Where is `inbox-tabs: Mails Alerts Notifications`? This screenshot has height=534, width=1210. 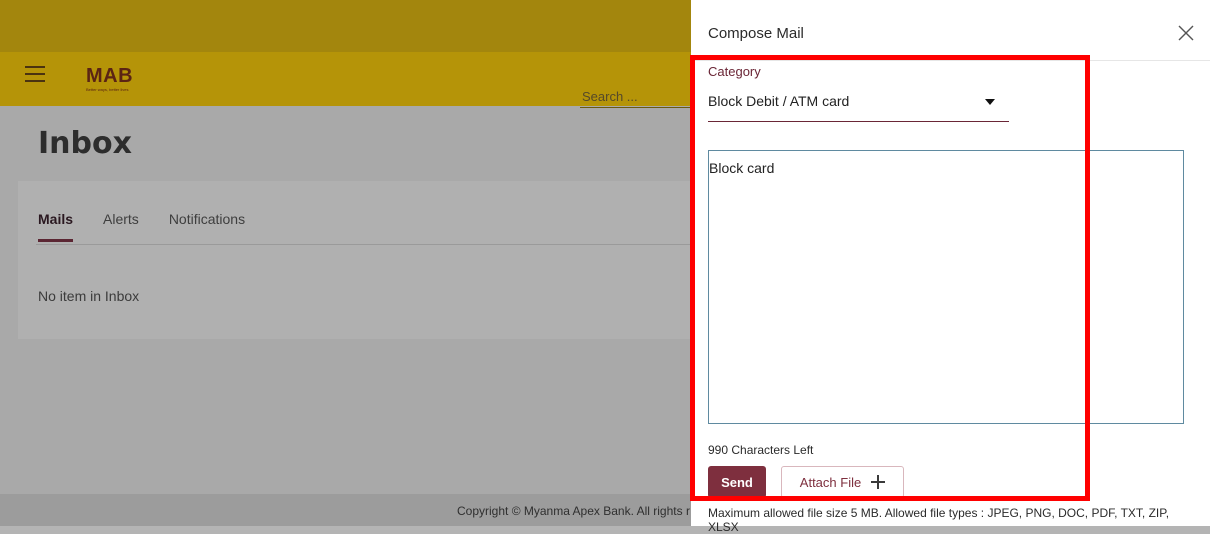
inbox-tabs: Mails Alerts Notifications is located at coordinates (156, 226).